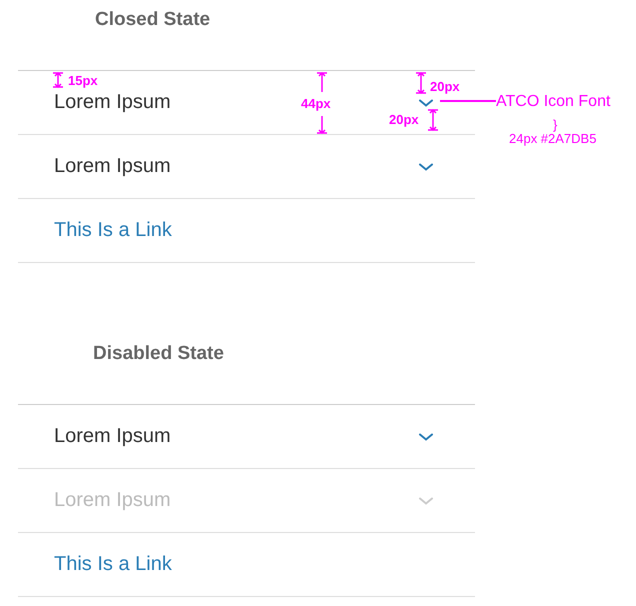 The image size is (636, 606). I want to click on annotation-label: 44px, so click(316, 104).